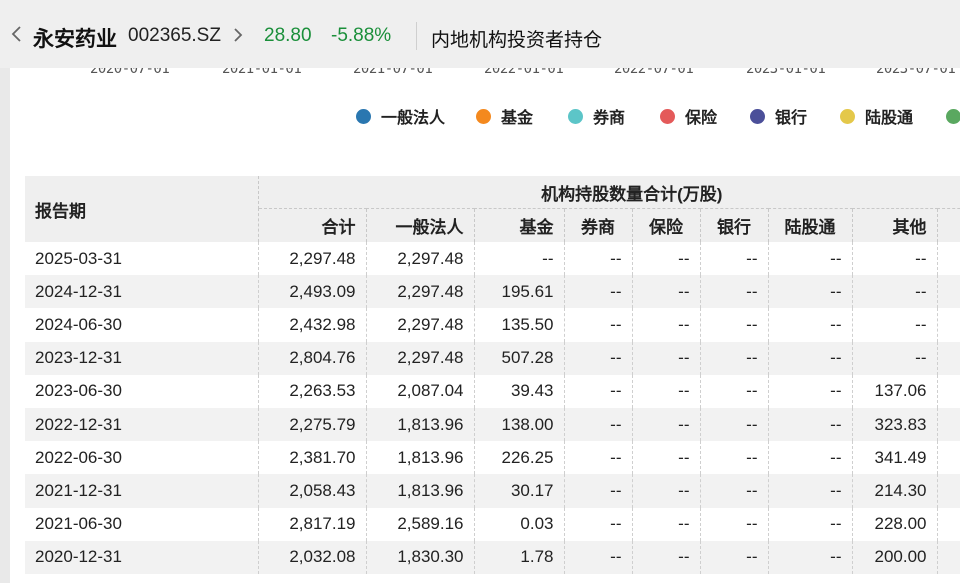  Describe the element at coordinates (519, 491) in the screenshot. I see `value-cell: 30.17` at that location.